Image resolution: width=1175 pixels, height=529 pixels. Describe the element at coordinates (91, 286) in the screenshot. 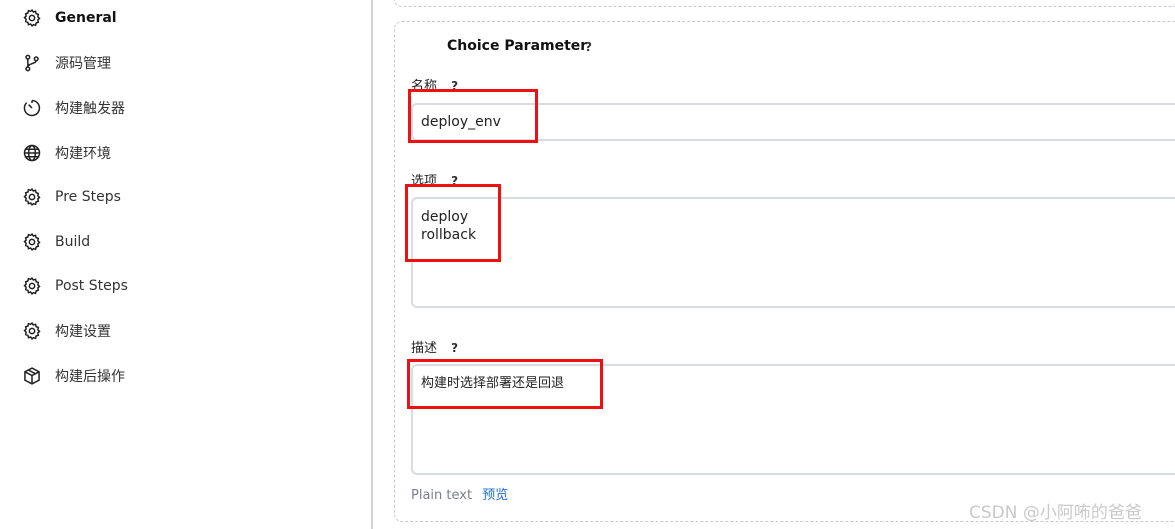

I see `sidebar-item-label: Post Steps` at that location.